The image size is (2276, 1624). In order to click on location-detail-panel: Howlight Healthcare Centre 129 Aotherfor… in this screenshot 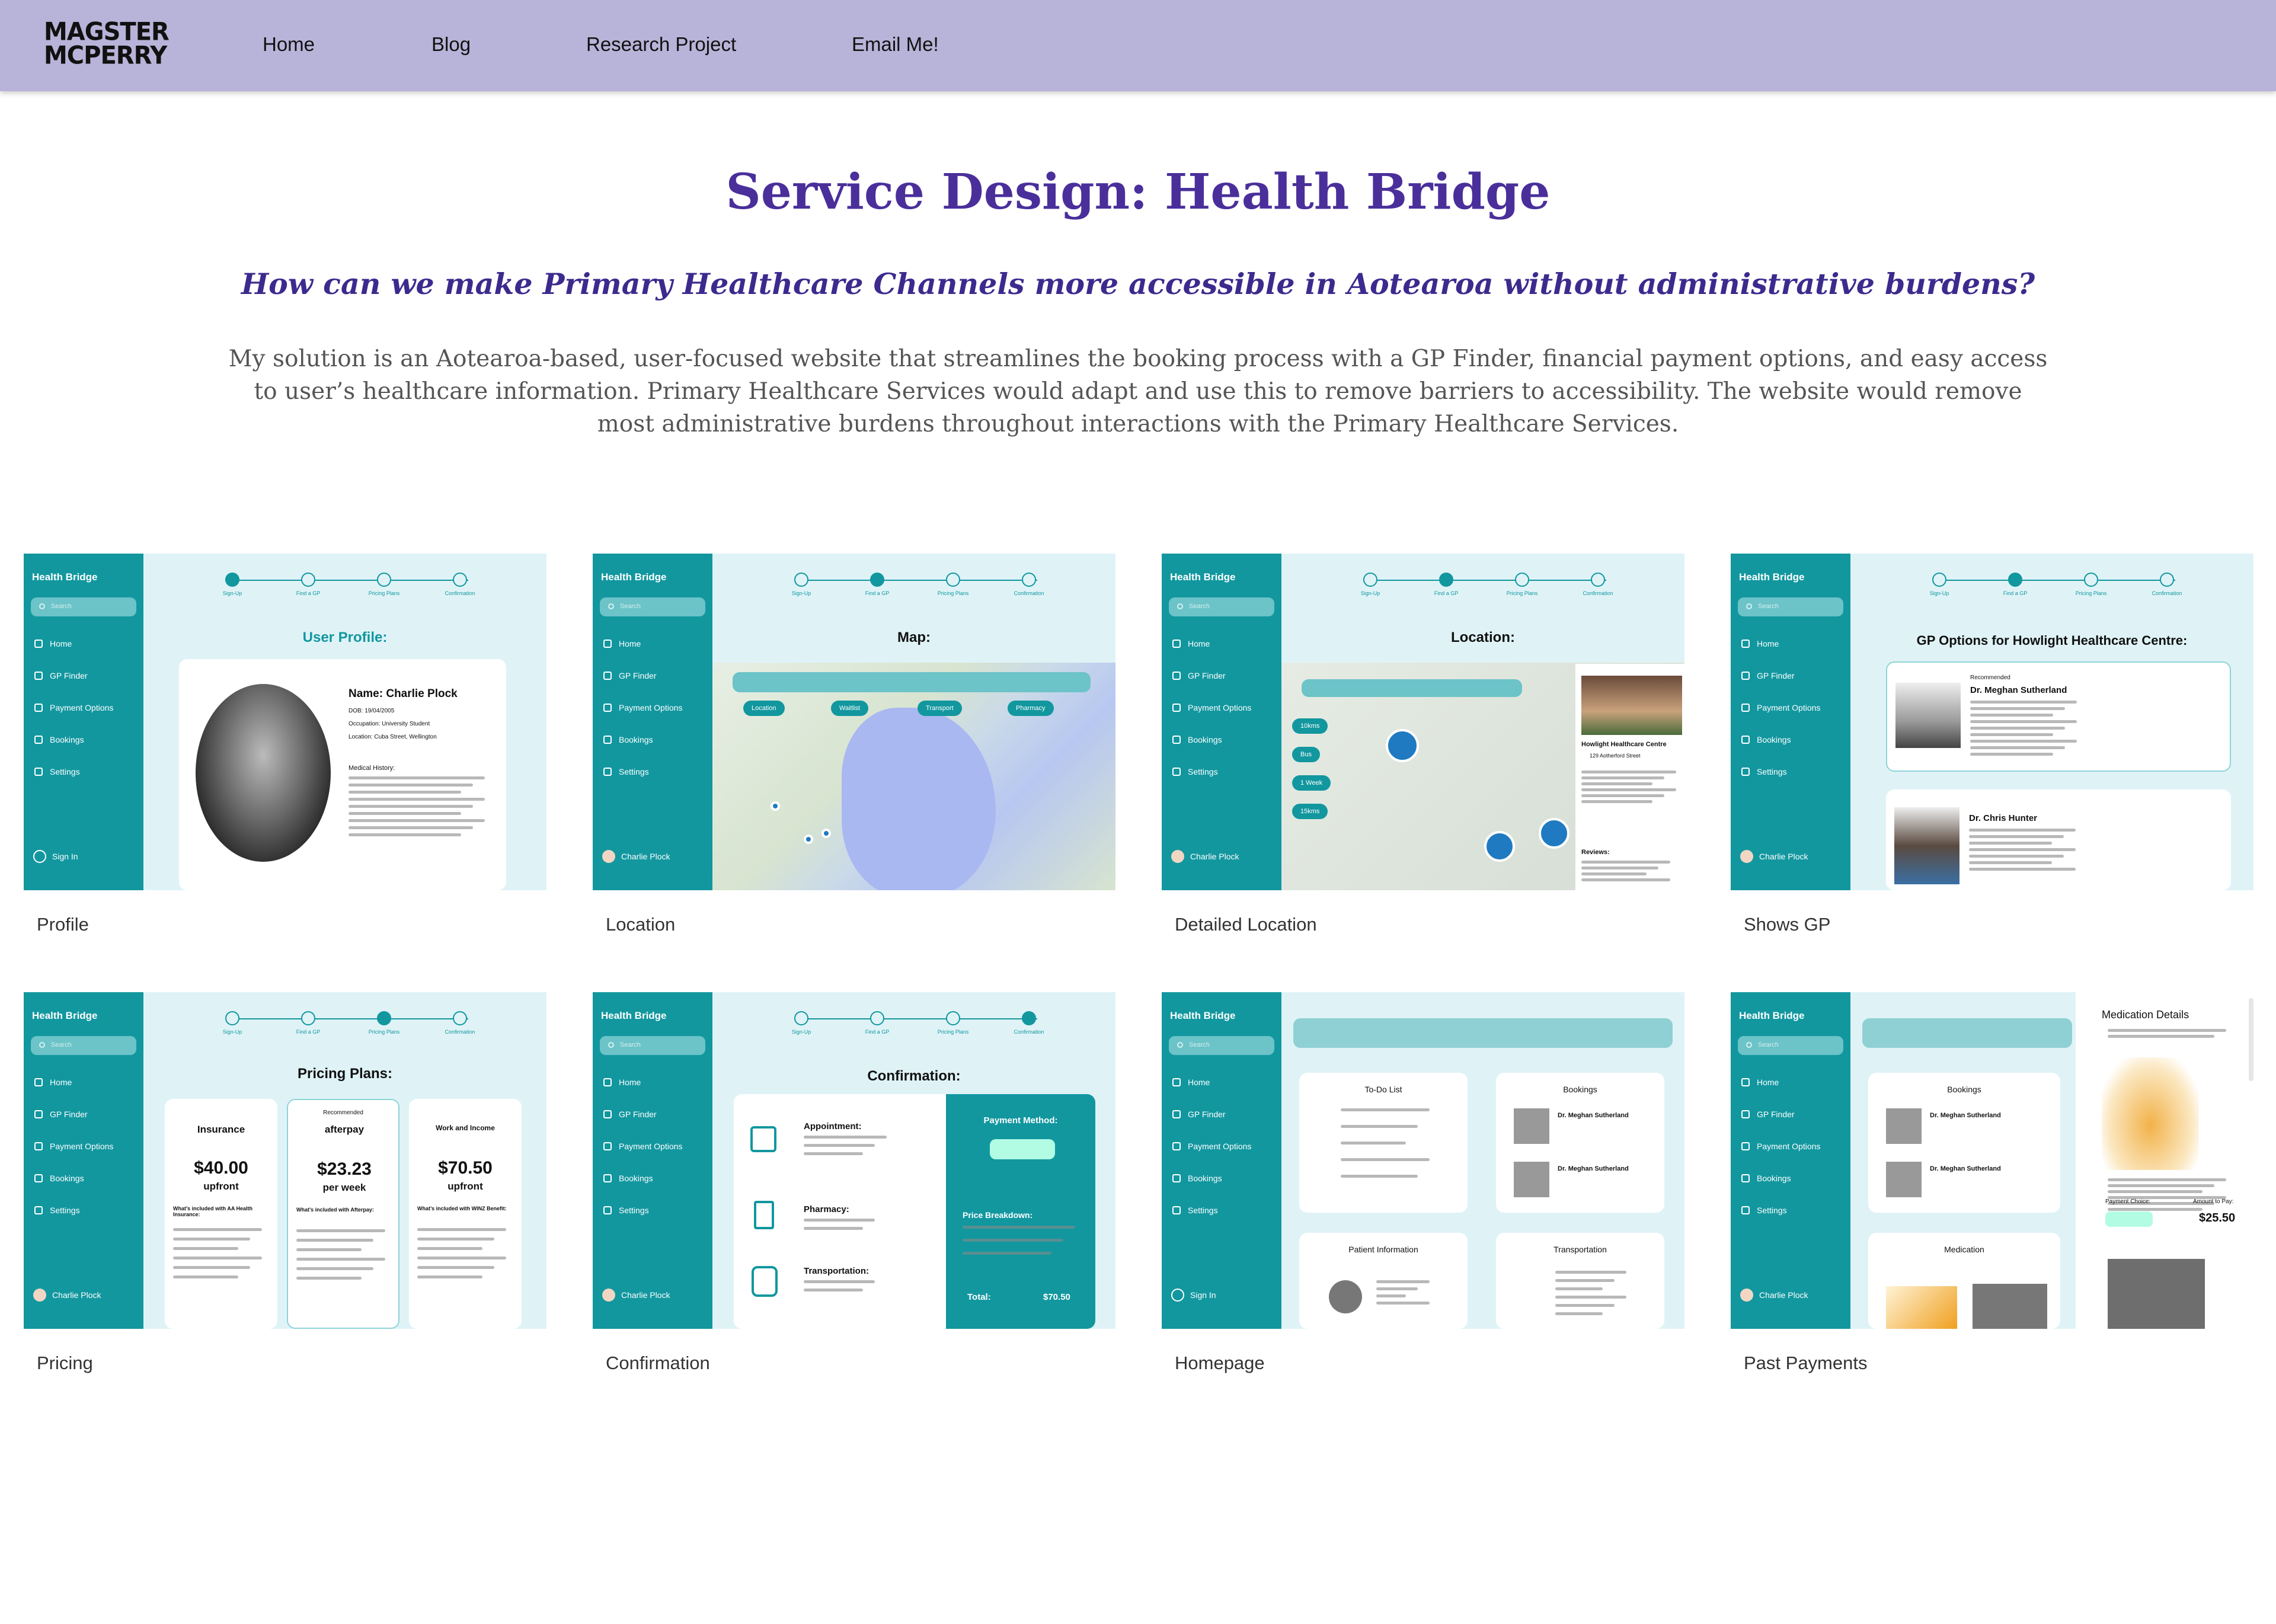, I will do `click(1629, 777)`.